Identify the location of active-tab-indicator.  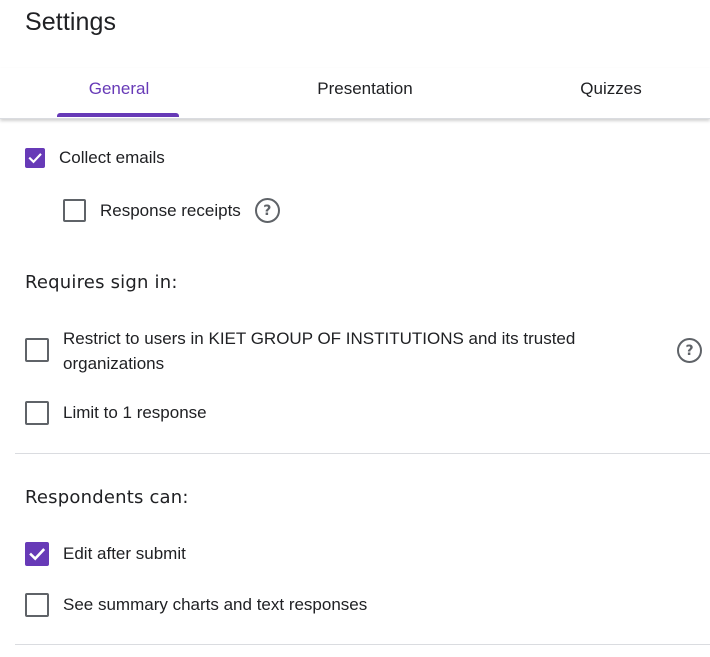
(118, 115).